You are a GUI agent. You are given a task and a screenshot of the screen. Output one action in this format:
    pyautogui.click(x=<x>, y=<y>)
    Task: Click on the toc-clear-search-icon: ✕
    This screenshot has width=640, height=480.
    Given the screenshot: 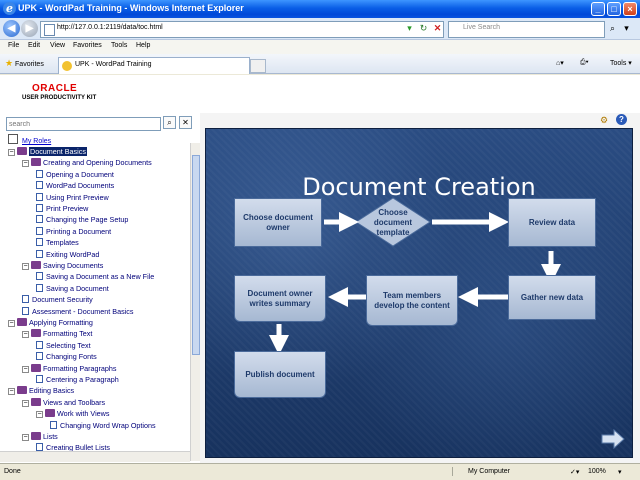 What is the action you would take?
    pyautogui.click(x=185, y=122)
    